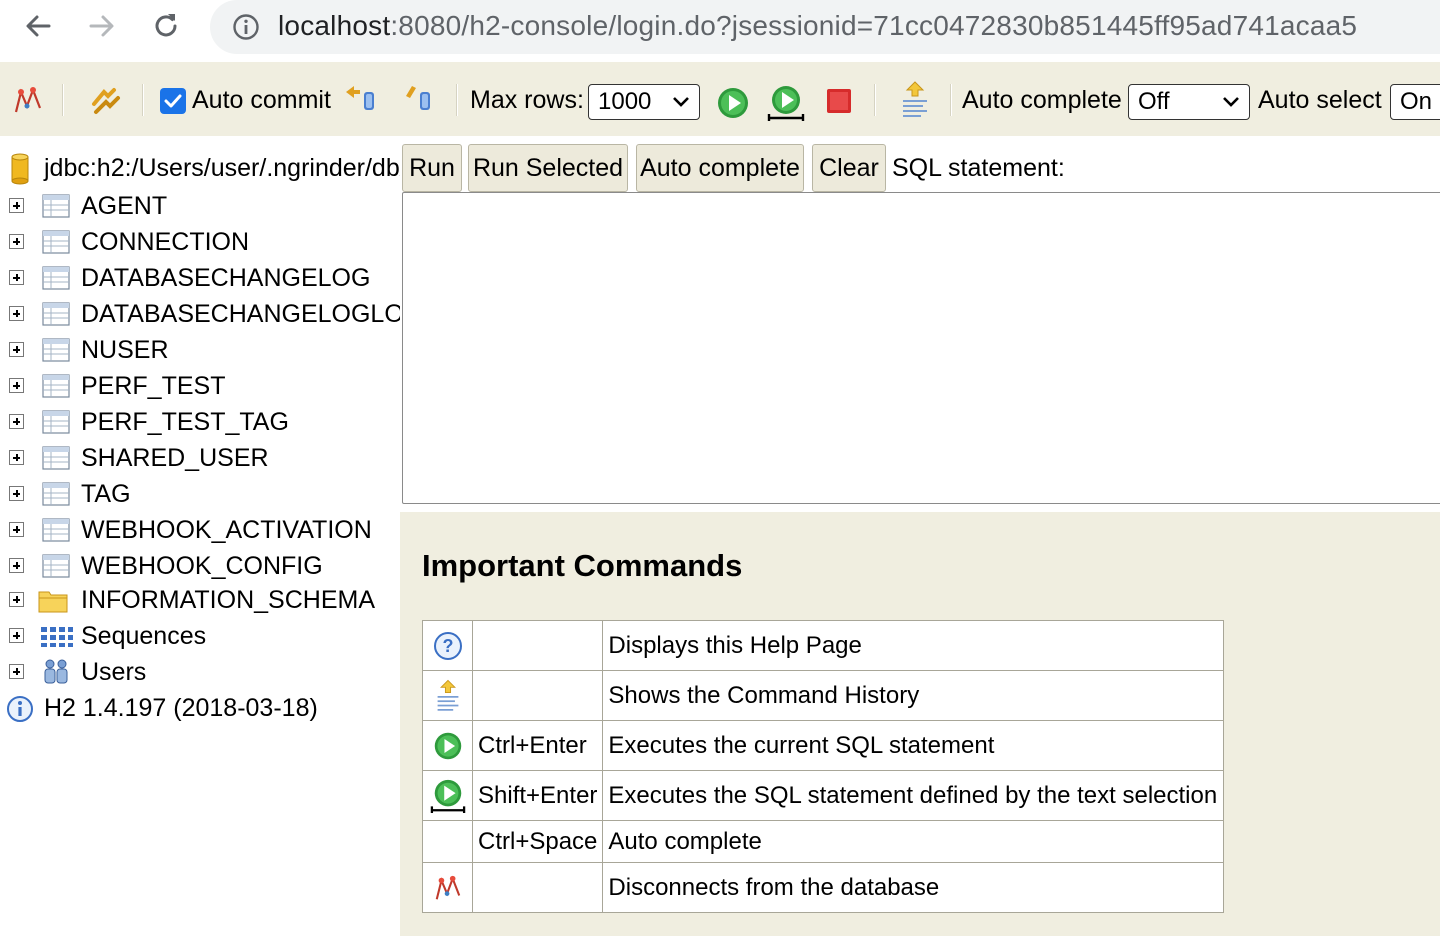 The image size is (1440, 936). I want to click on run-icon, so click(733, 103).